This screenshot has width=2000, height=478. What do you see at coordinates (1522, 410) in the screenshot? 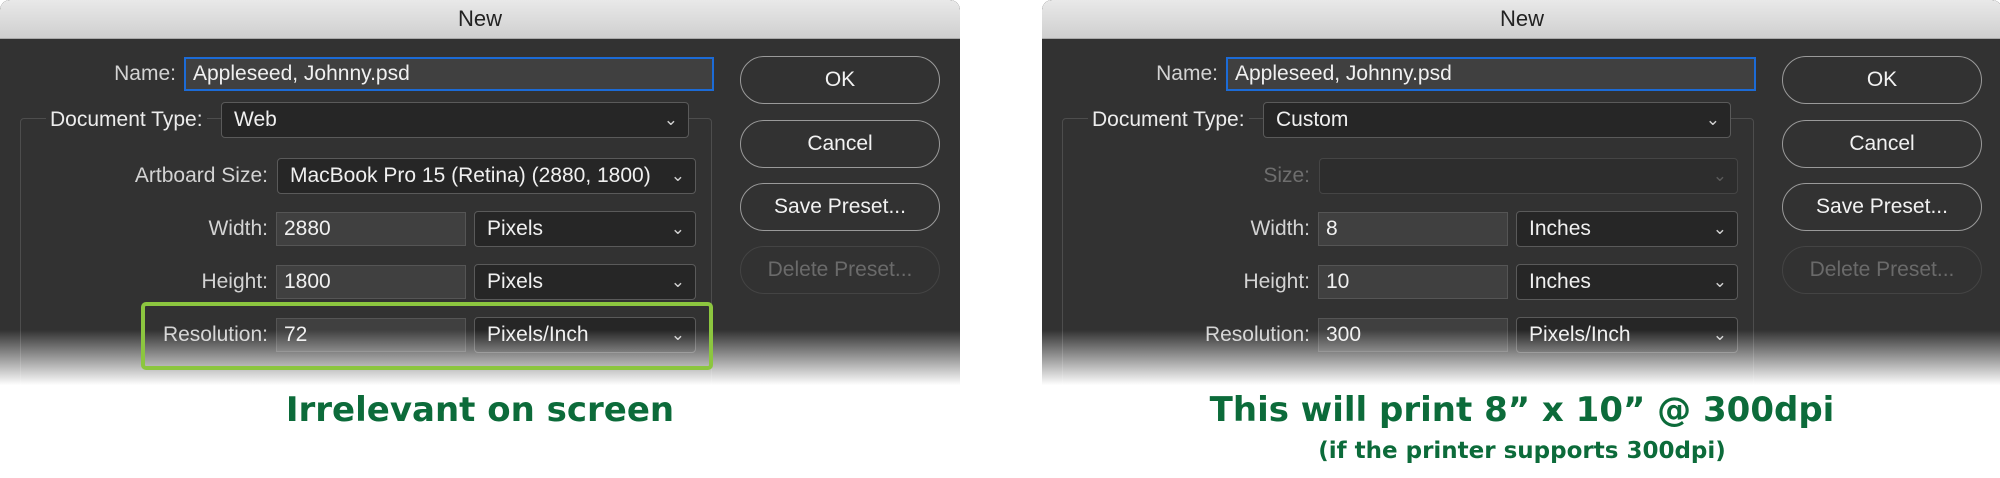
I see `right-caption: This will print 8” x 10” @ 300dpi` at bounding box center [1522, 410].